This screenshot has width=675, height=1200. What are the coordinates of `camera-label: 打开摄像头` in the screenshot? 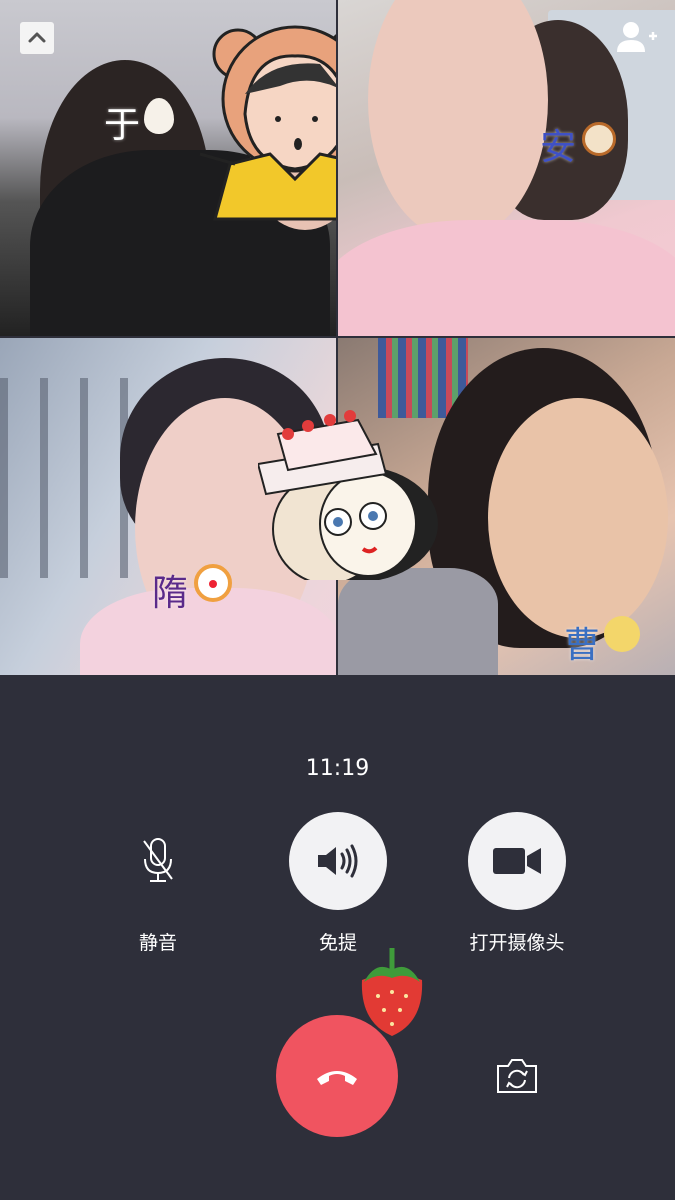 It's located at (517, 943).